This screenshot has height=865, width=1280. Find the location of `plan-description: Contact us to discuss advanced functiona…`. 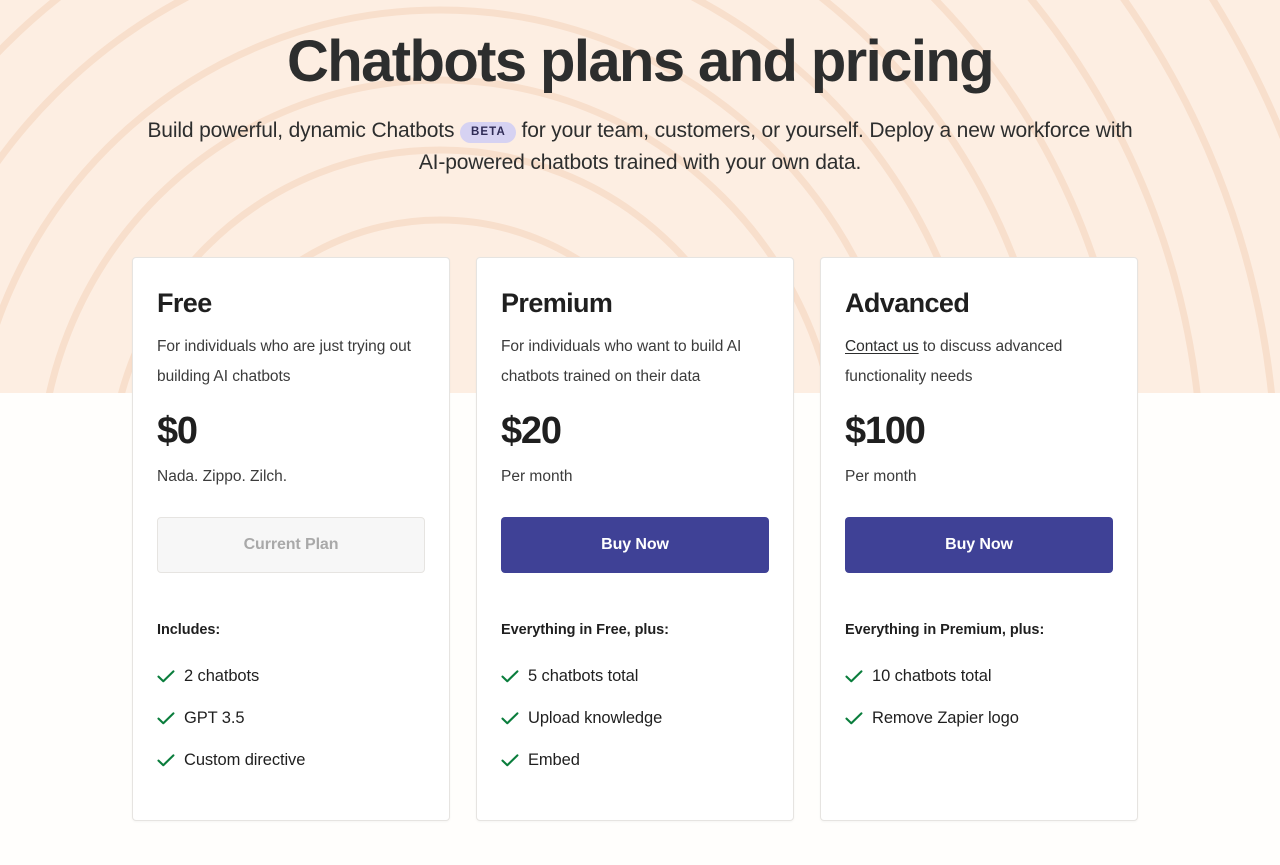

plan-description: Contact us to discuss advanced functiona… is located at coordinates (979, 362).